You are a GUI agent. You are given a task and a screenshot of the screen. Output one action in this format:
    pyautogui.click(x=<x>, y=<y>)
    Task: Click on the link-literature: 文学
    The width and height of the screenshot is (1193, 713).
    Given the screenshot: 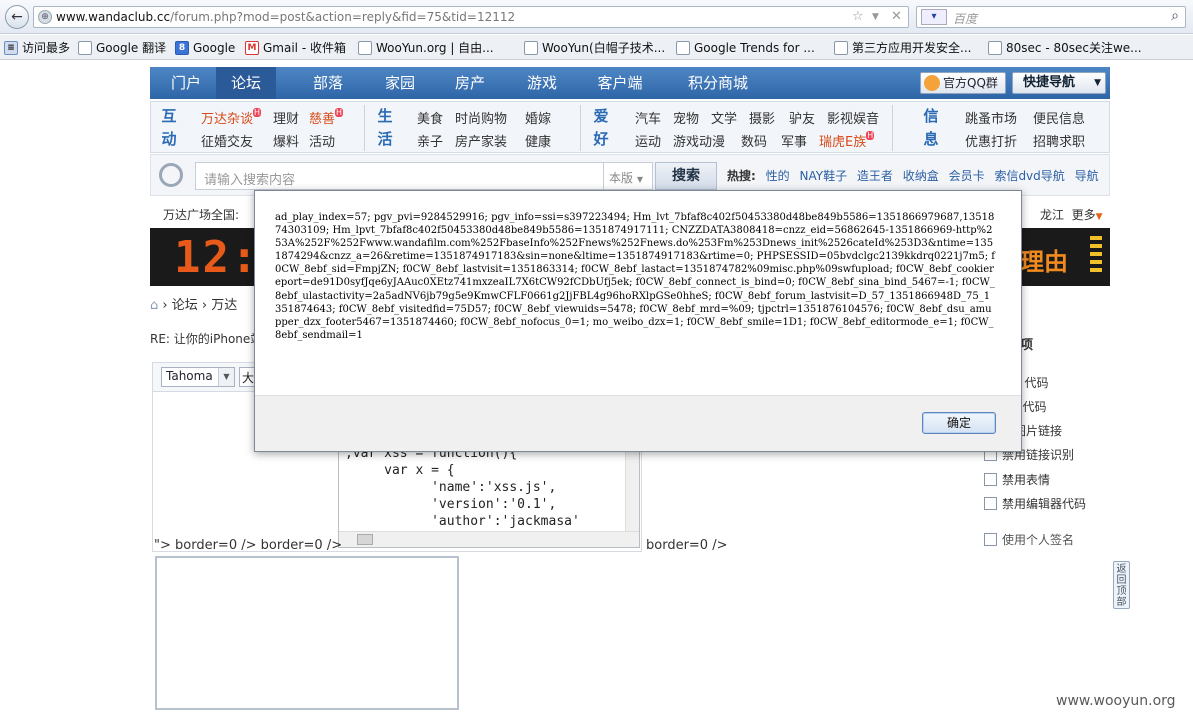 What is the action you would take?
    pyautogui.click(x=724, y=117)
    